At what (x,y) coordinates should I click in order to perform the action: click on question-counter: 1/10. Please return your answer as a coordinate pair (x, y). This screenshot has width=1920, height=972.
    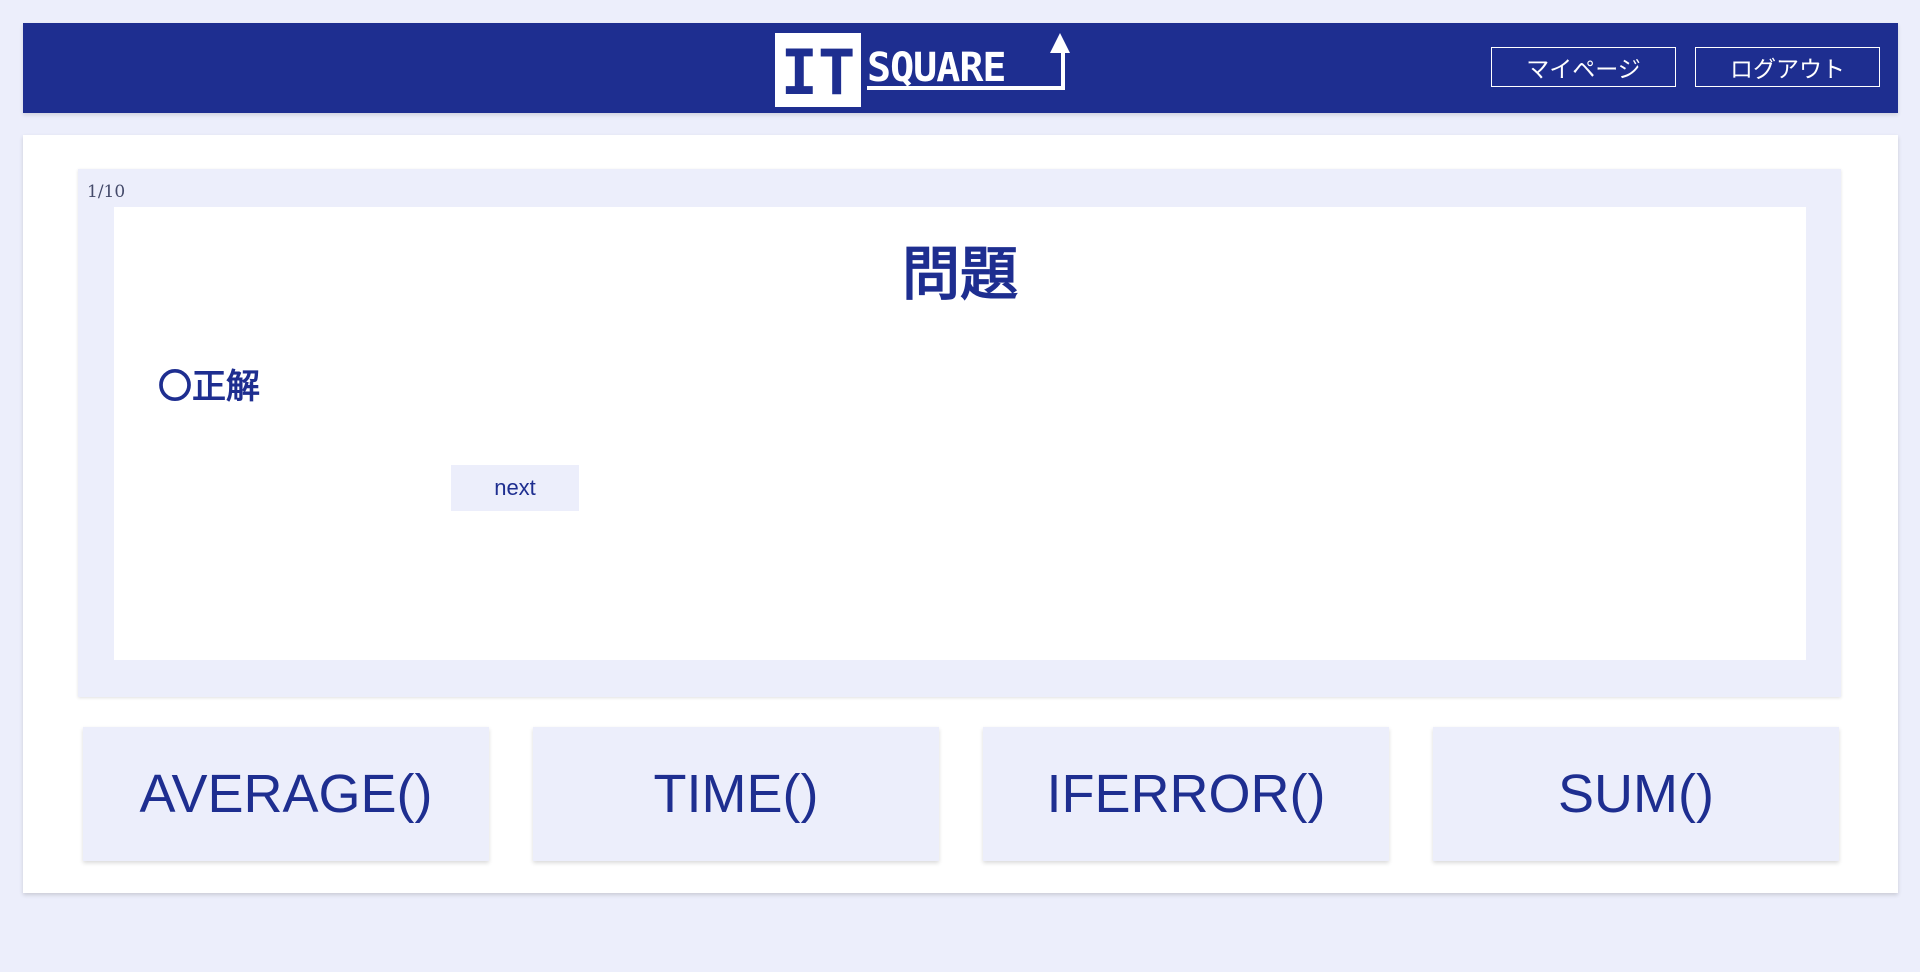
    Looking at the image, I should click on (106, 192).